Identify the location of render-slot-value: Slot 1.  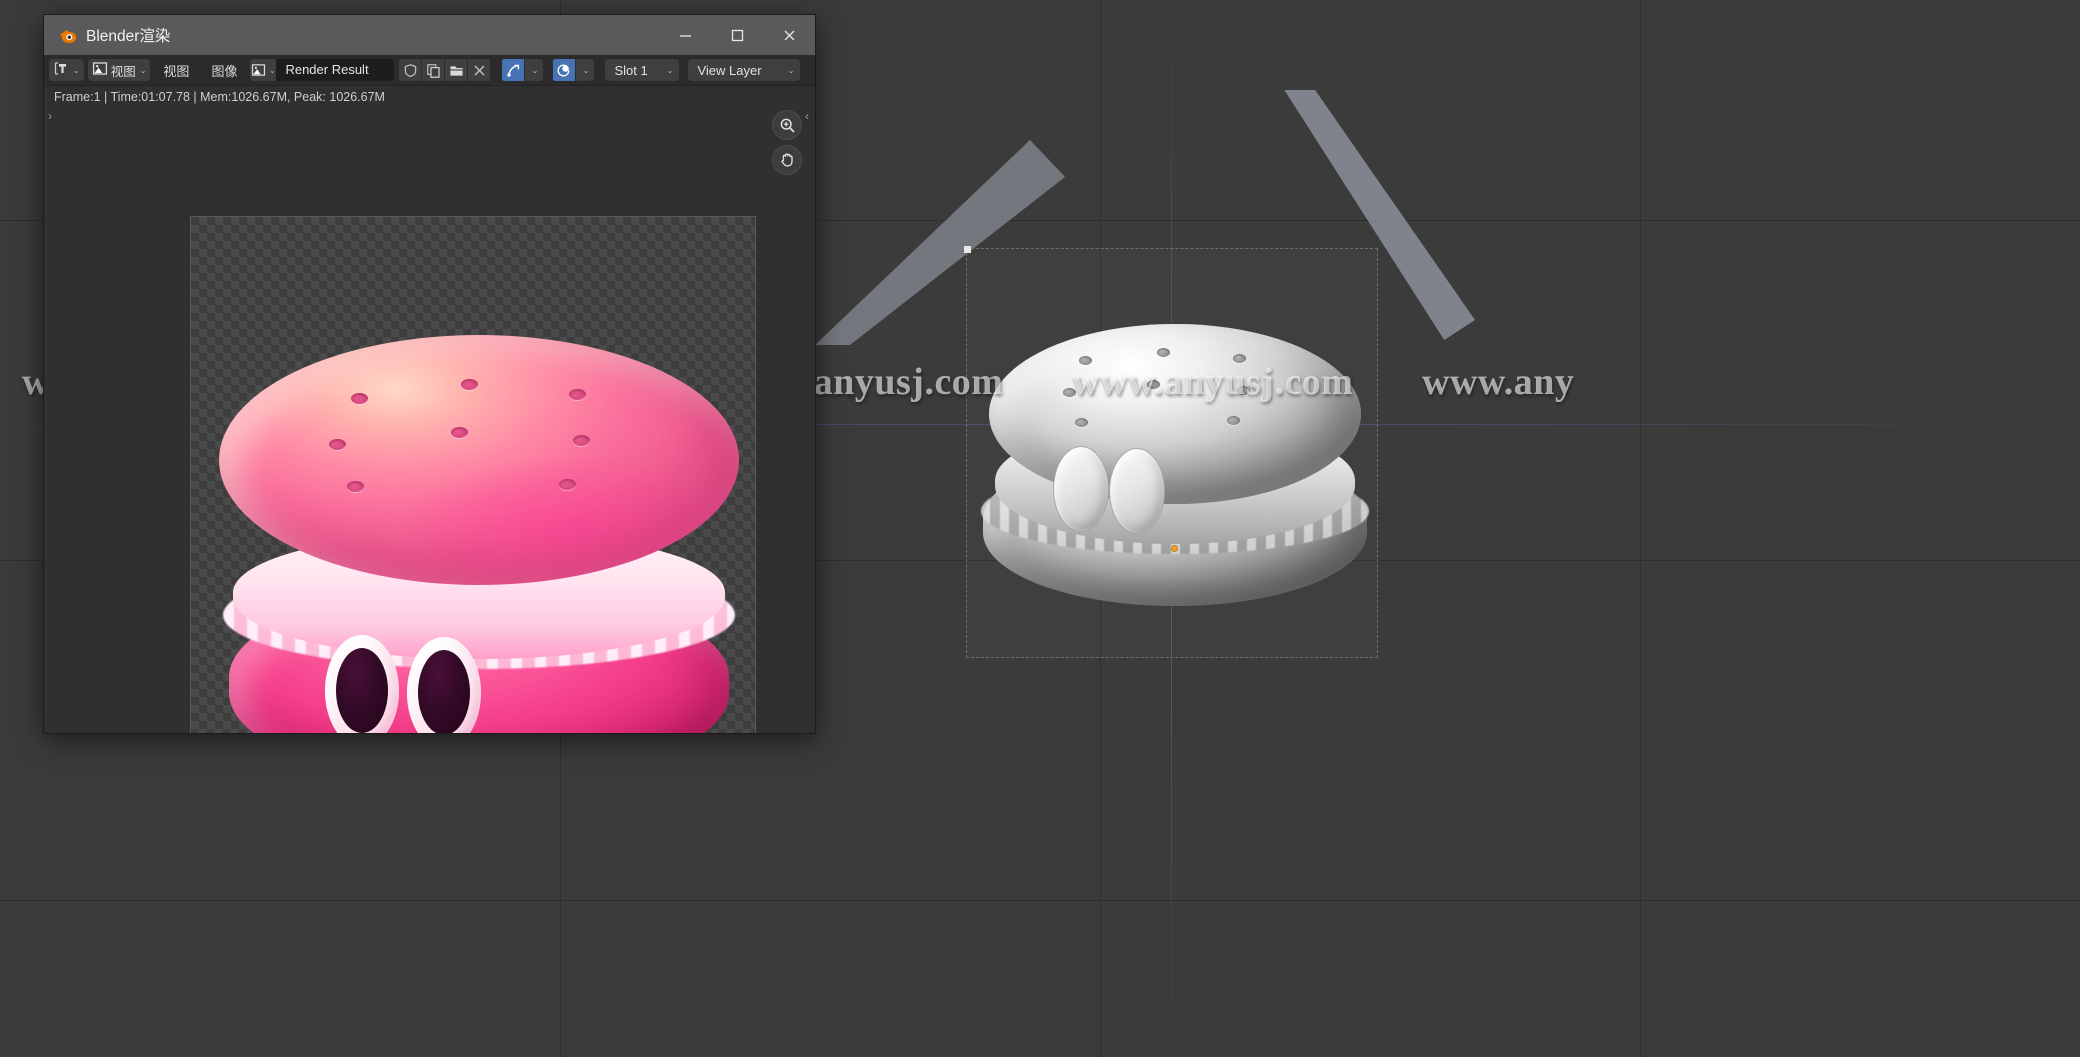
(631, 70).